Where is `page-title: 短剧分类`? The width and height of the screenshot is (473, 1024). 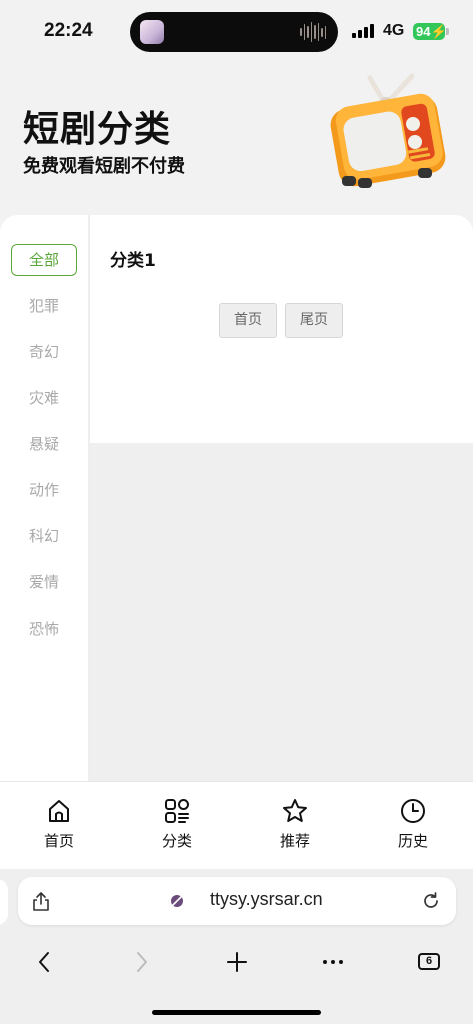
page-title: 短剧分类 is located at coordinates (97, 129).